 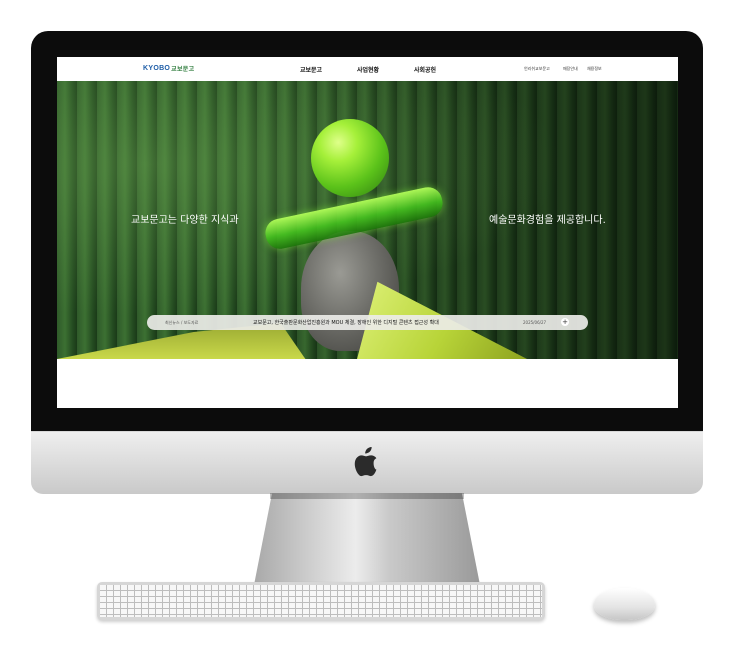 What do you see at coordinates (367, 496) in the screenshot?
I see `stand-shadow` at bounding box center [367, 496].